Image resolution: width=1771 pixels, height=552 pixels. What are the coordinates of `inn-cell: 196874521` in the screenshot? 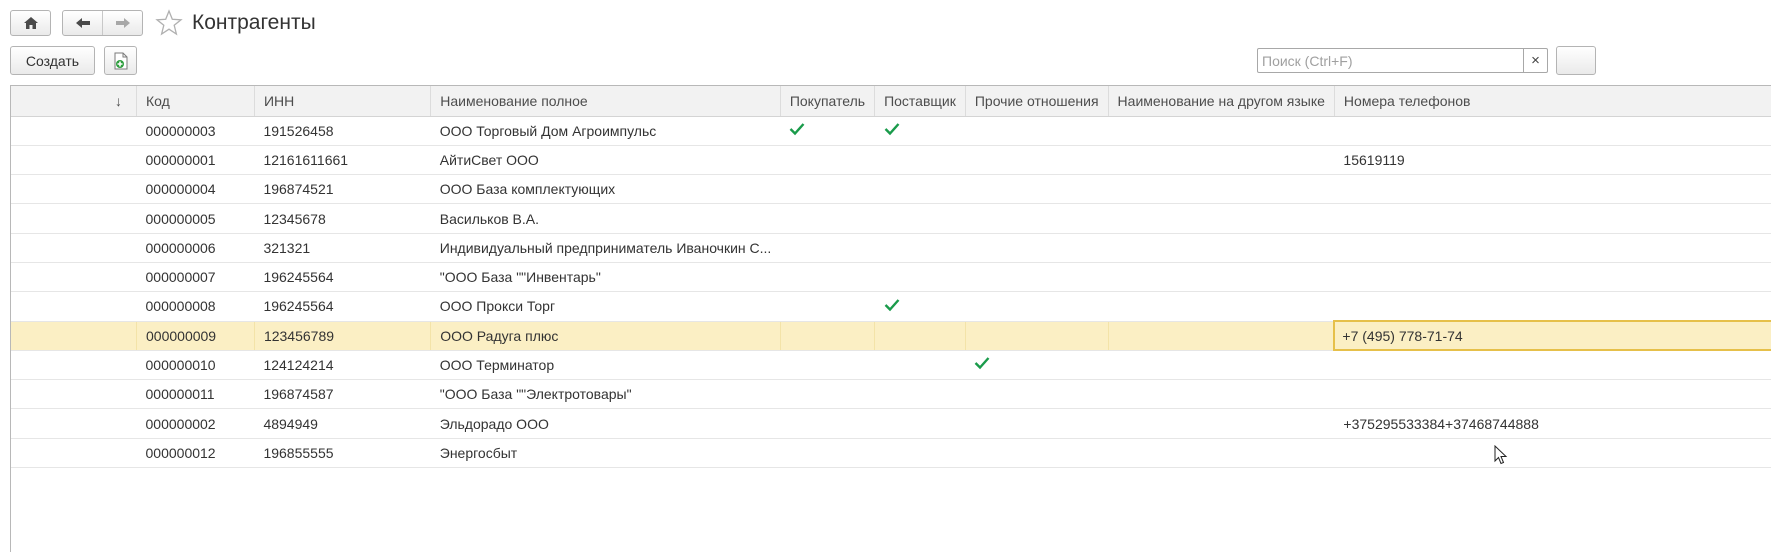 It's located at (342, 189).